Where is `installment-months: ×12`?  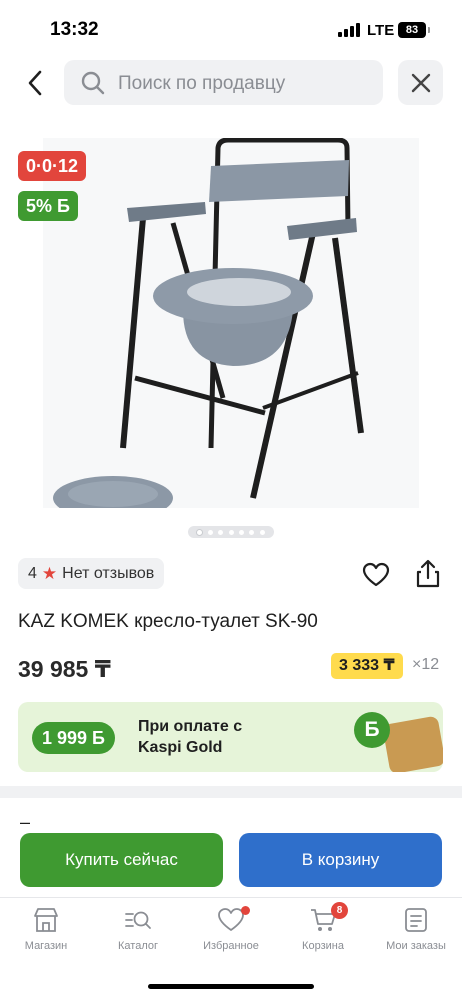
installment-months: ×12 is located at coordinates (426, 664).